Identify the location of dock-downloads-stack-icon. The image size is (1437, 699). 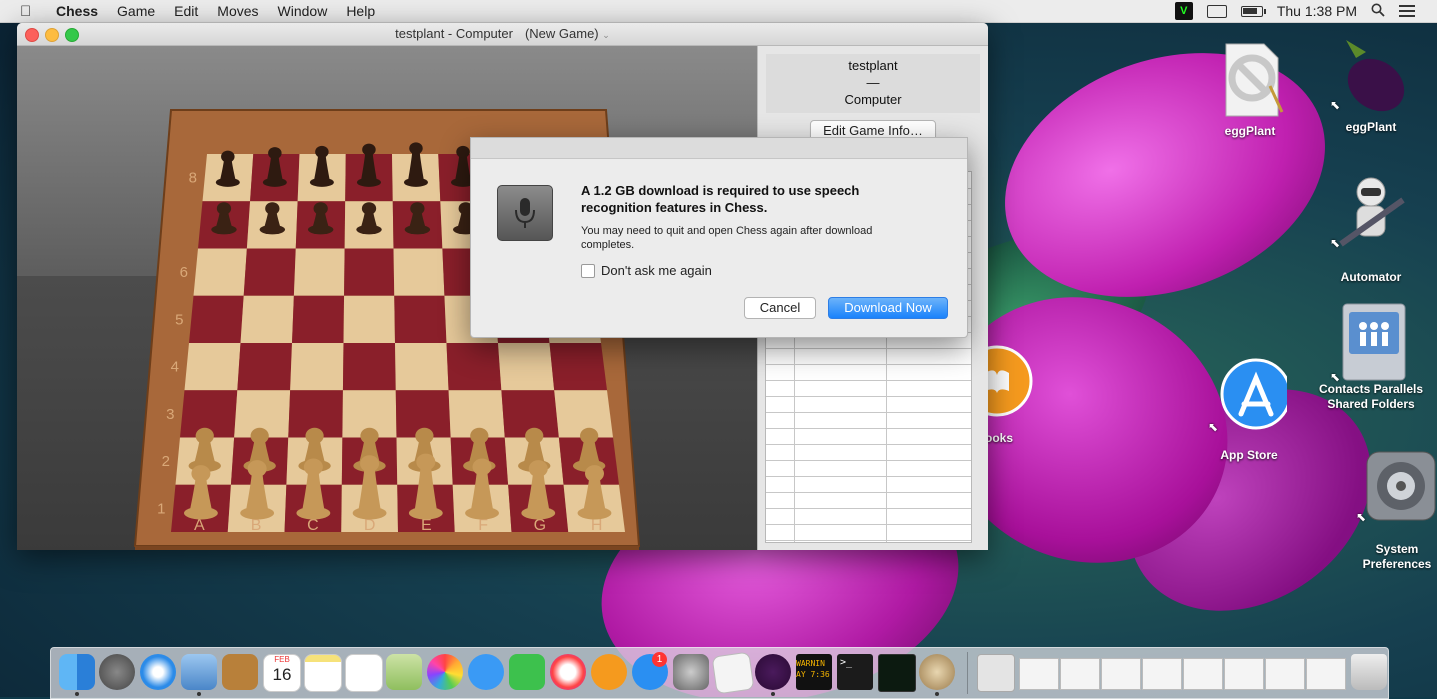
(996, 673).